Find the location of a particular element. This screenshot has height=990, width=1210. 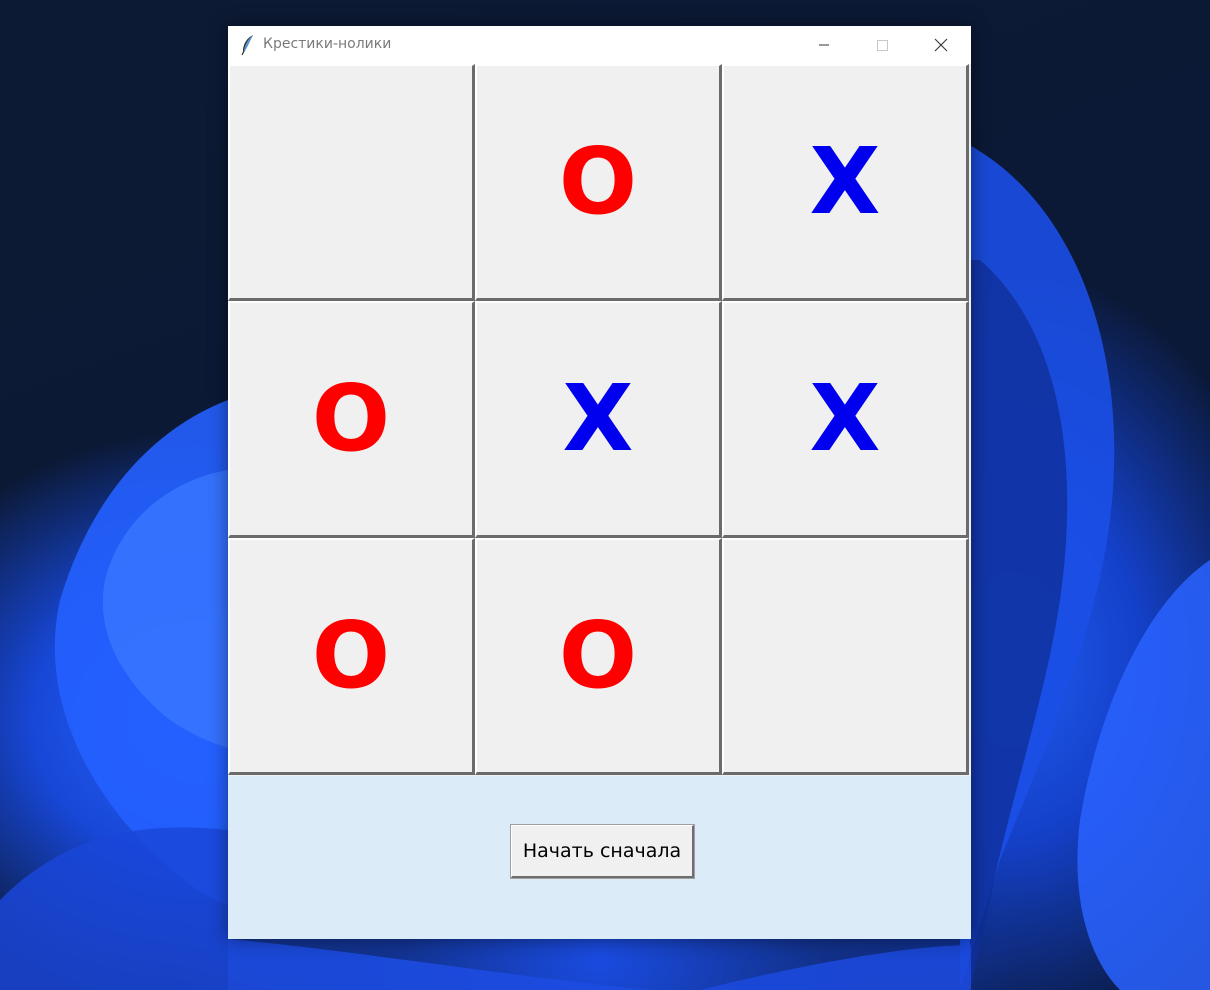

maximize-button is located at coordinates (882, 45).